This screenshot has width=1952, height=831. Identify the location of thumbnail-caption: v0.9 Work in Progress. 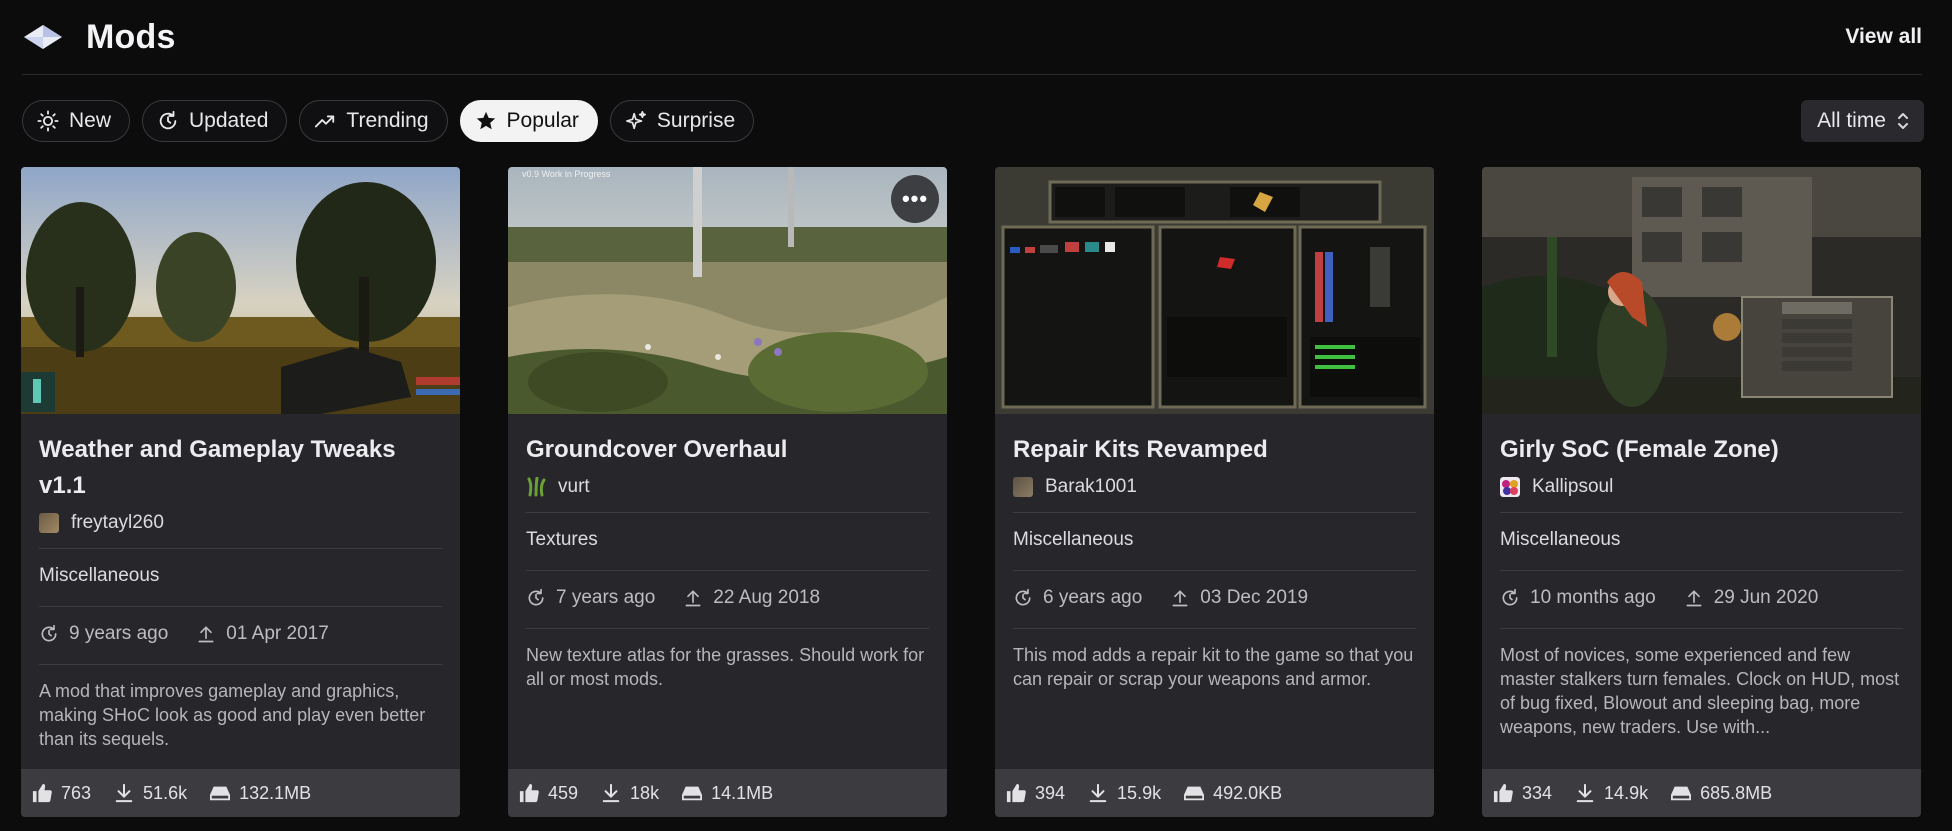
(566, 174).